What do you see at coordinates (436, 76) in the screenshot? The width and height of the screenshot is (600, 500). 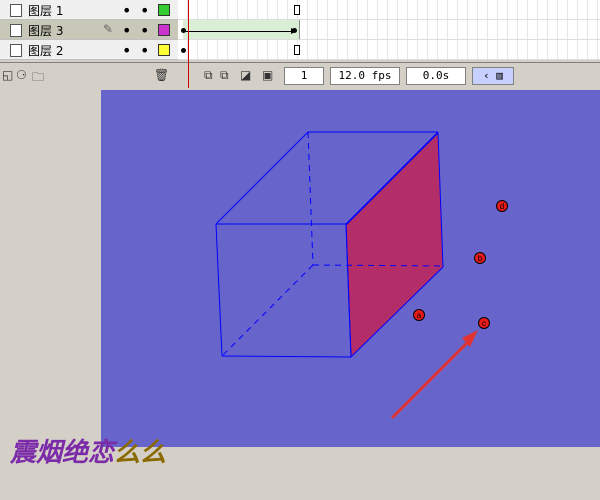 I see `elapsed-time: 0.0s` at bounding box center [436, 76].